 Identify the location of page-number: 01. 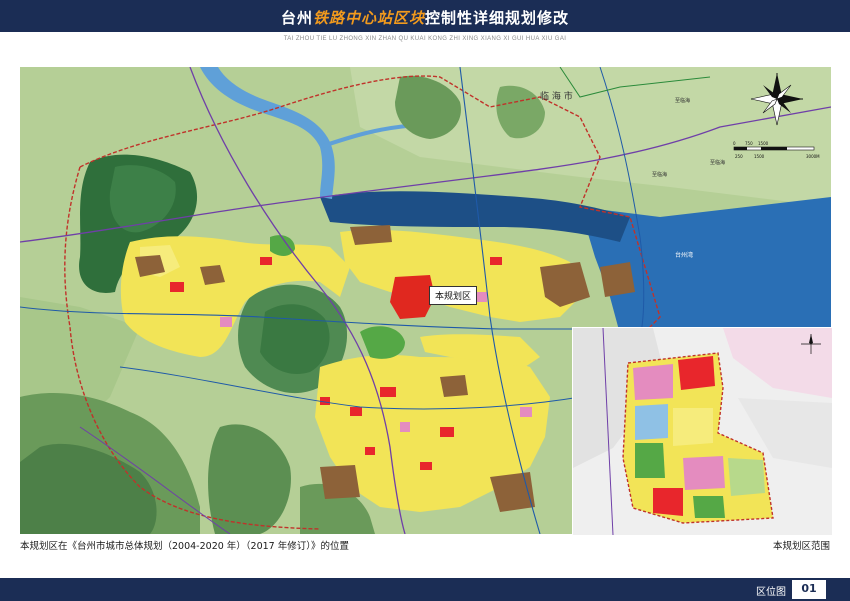
(809, 588).